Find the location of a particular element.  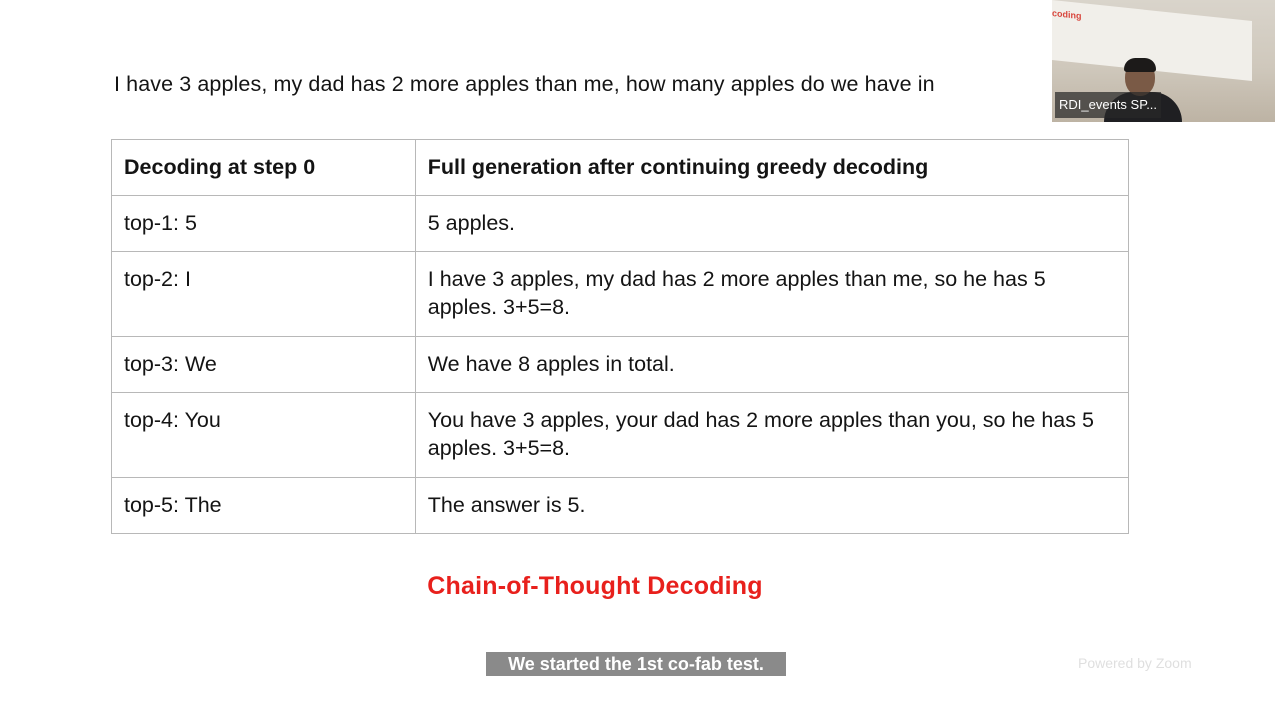

step-cell: top-4: You is located at coordinates (263, 435).